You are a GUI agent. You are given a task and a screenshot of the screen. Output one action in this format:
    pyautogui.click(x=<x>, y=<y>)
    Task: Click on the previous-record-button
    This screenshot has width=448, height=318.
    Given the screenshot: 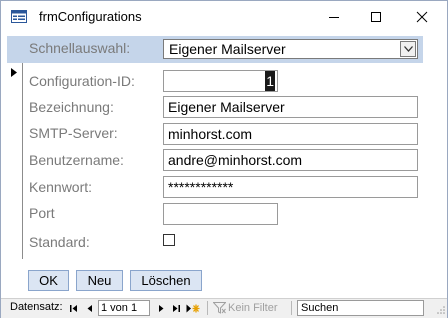 What is the action you would take?
    pyautogui.click(x=90, y=308)
    